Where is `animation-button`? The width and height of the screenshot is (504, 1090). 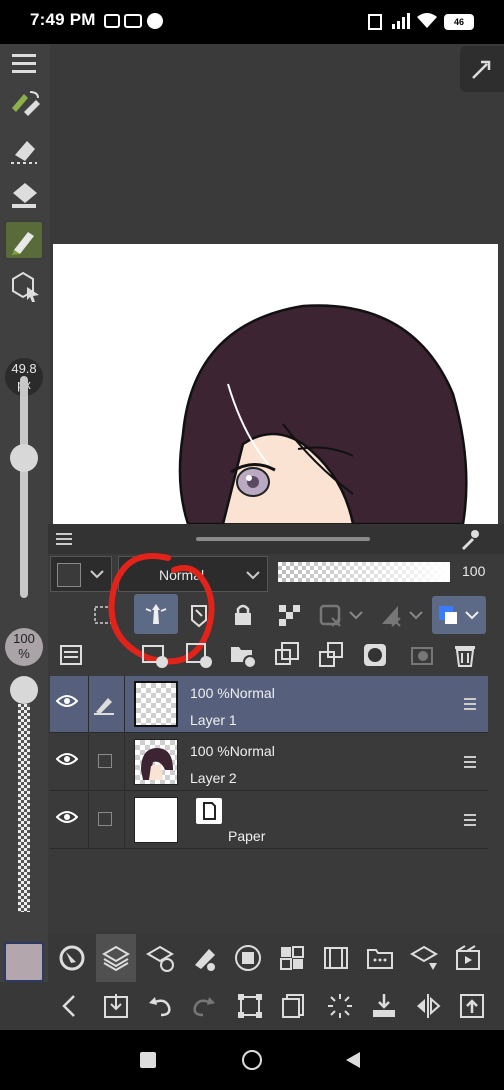 animation-button is located at coordinates (468, 958).